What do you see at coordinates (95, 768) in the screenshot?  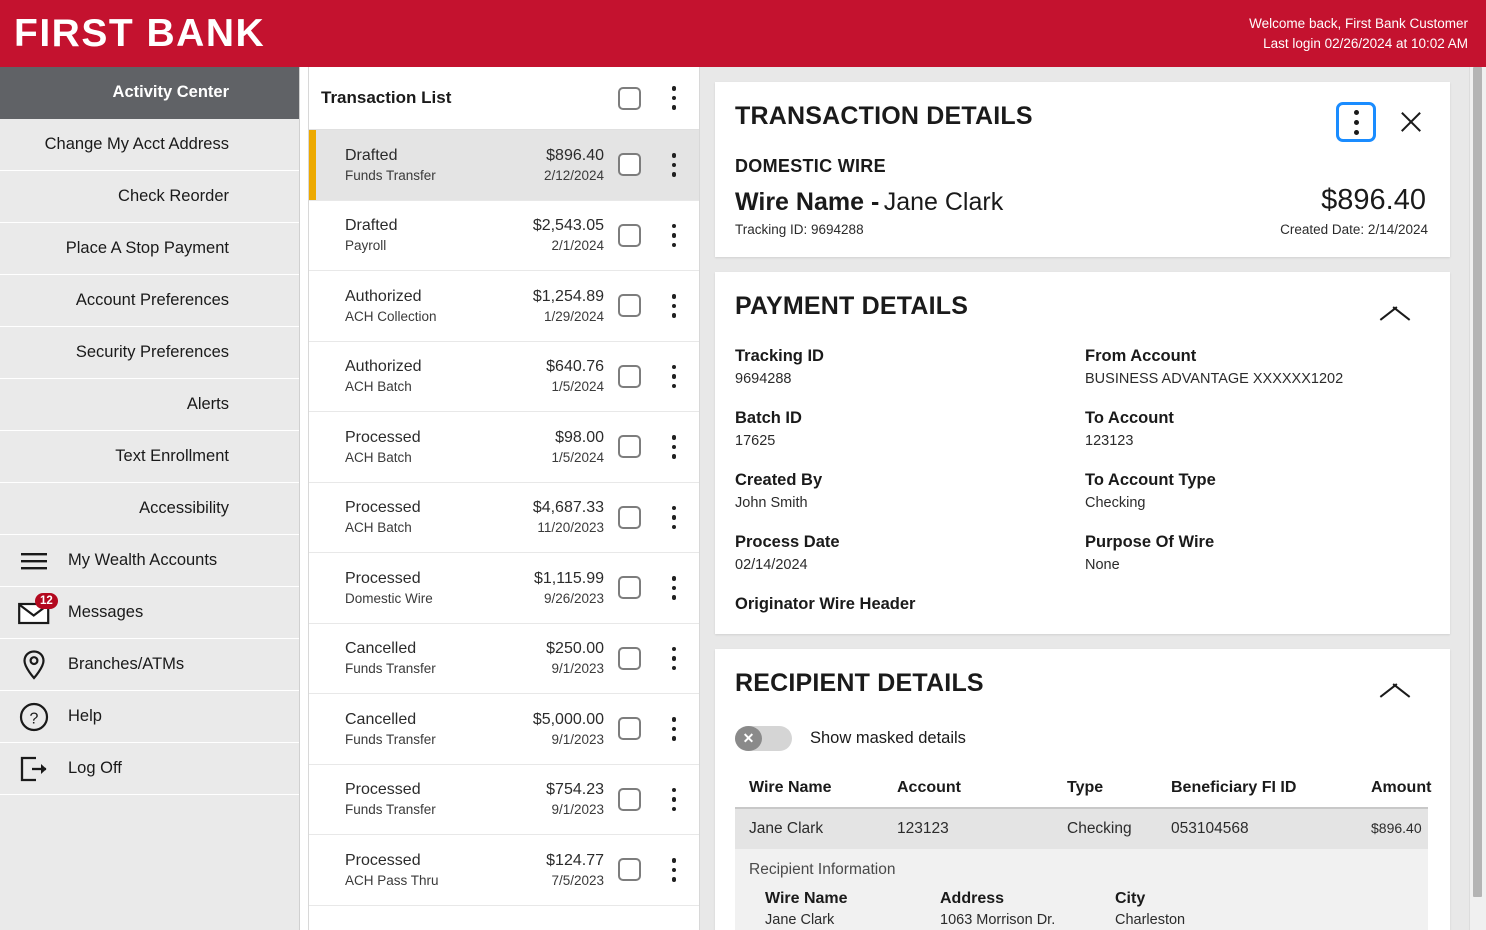 I see `sidebar-item-label: Log Off` at bounding box center [95, 768].